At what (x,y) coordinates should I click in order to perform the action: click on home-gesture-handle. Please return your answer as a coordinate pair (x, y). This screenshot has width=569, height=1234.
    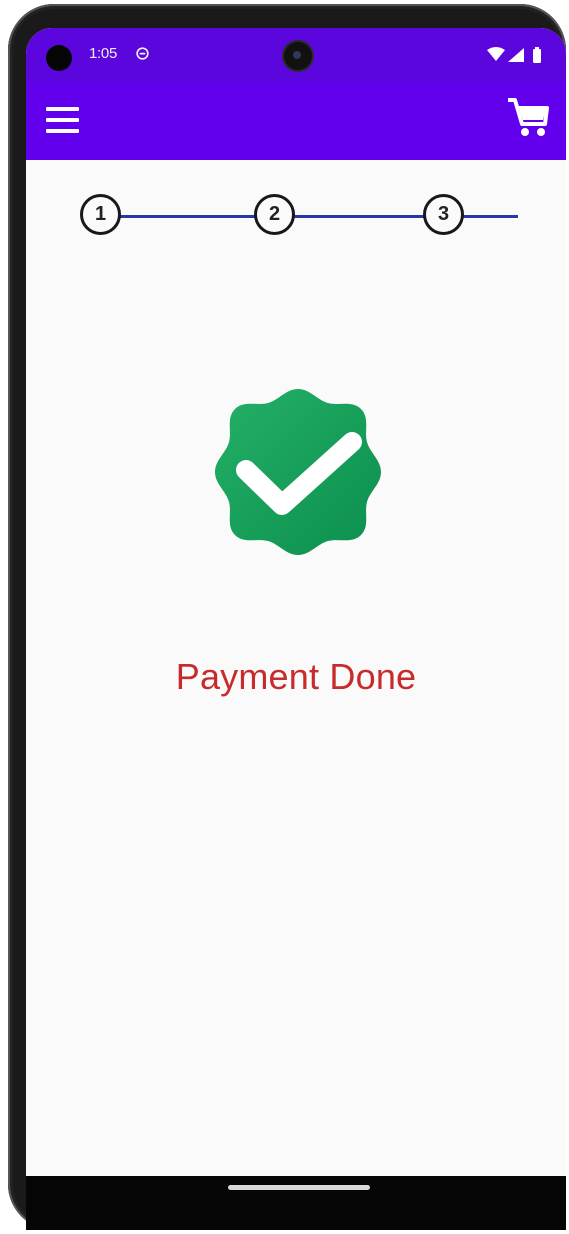
    Looking at the image, I should click on (299, 1187).